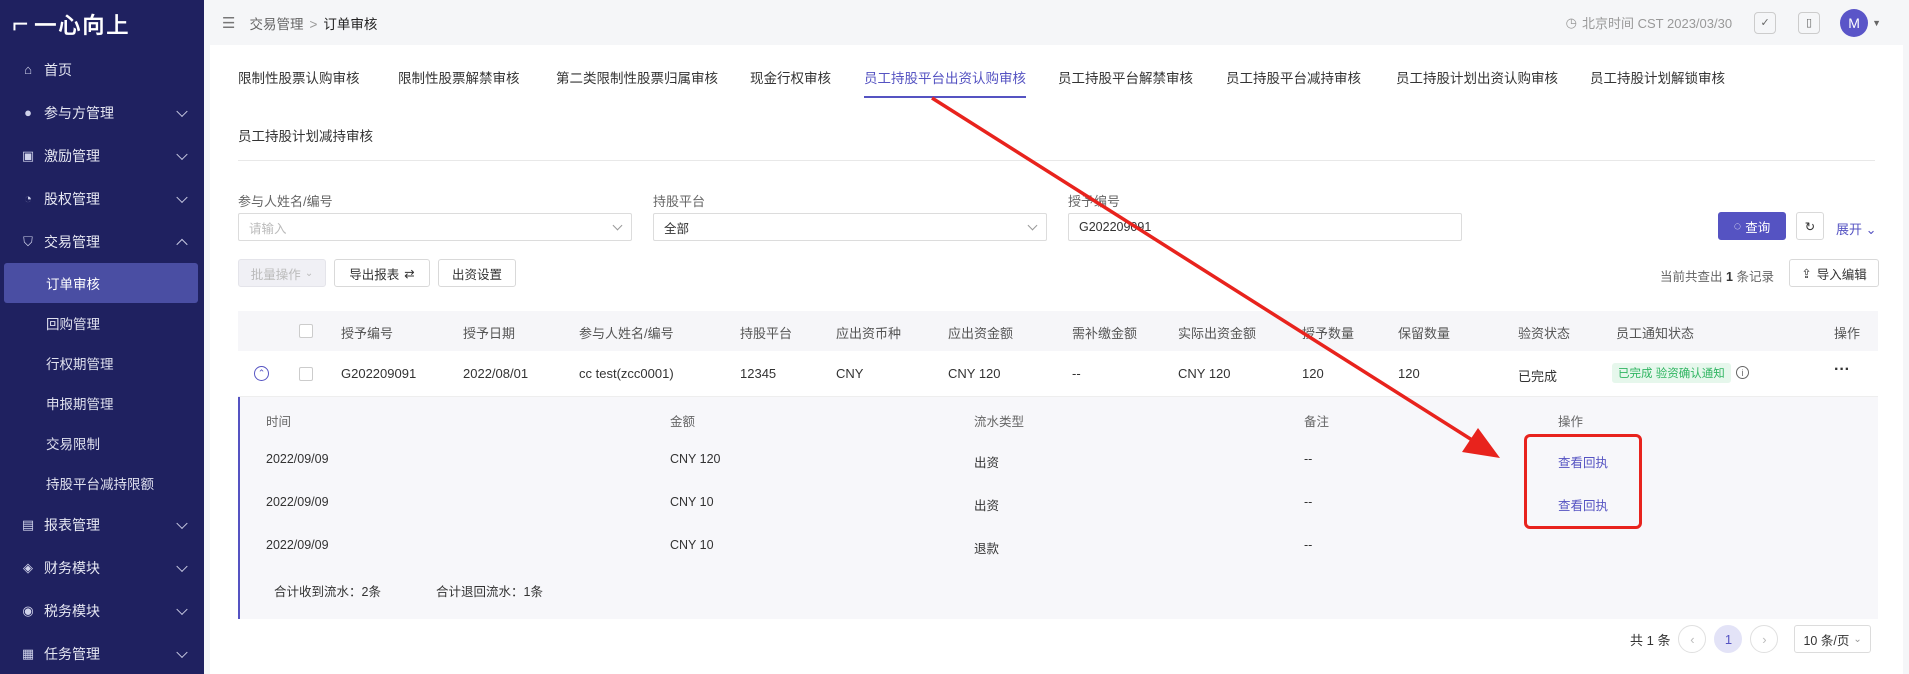  What do you see at coordinates (382, 273) in the screenshot?
I see `export-report-button: 导出报表 ⇄` at bounding box center [382, 273].